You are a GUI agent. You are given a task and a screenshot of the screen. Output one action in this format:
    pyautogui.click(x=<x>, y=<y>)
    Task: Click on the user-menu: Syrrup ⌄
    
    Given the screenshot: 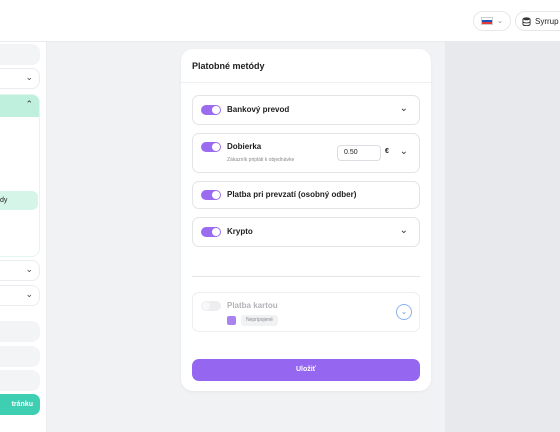 What is the action you would take?
    pyautogui.click(x=537, y=21)
    